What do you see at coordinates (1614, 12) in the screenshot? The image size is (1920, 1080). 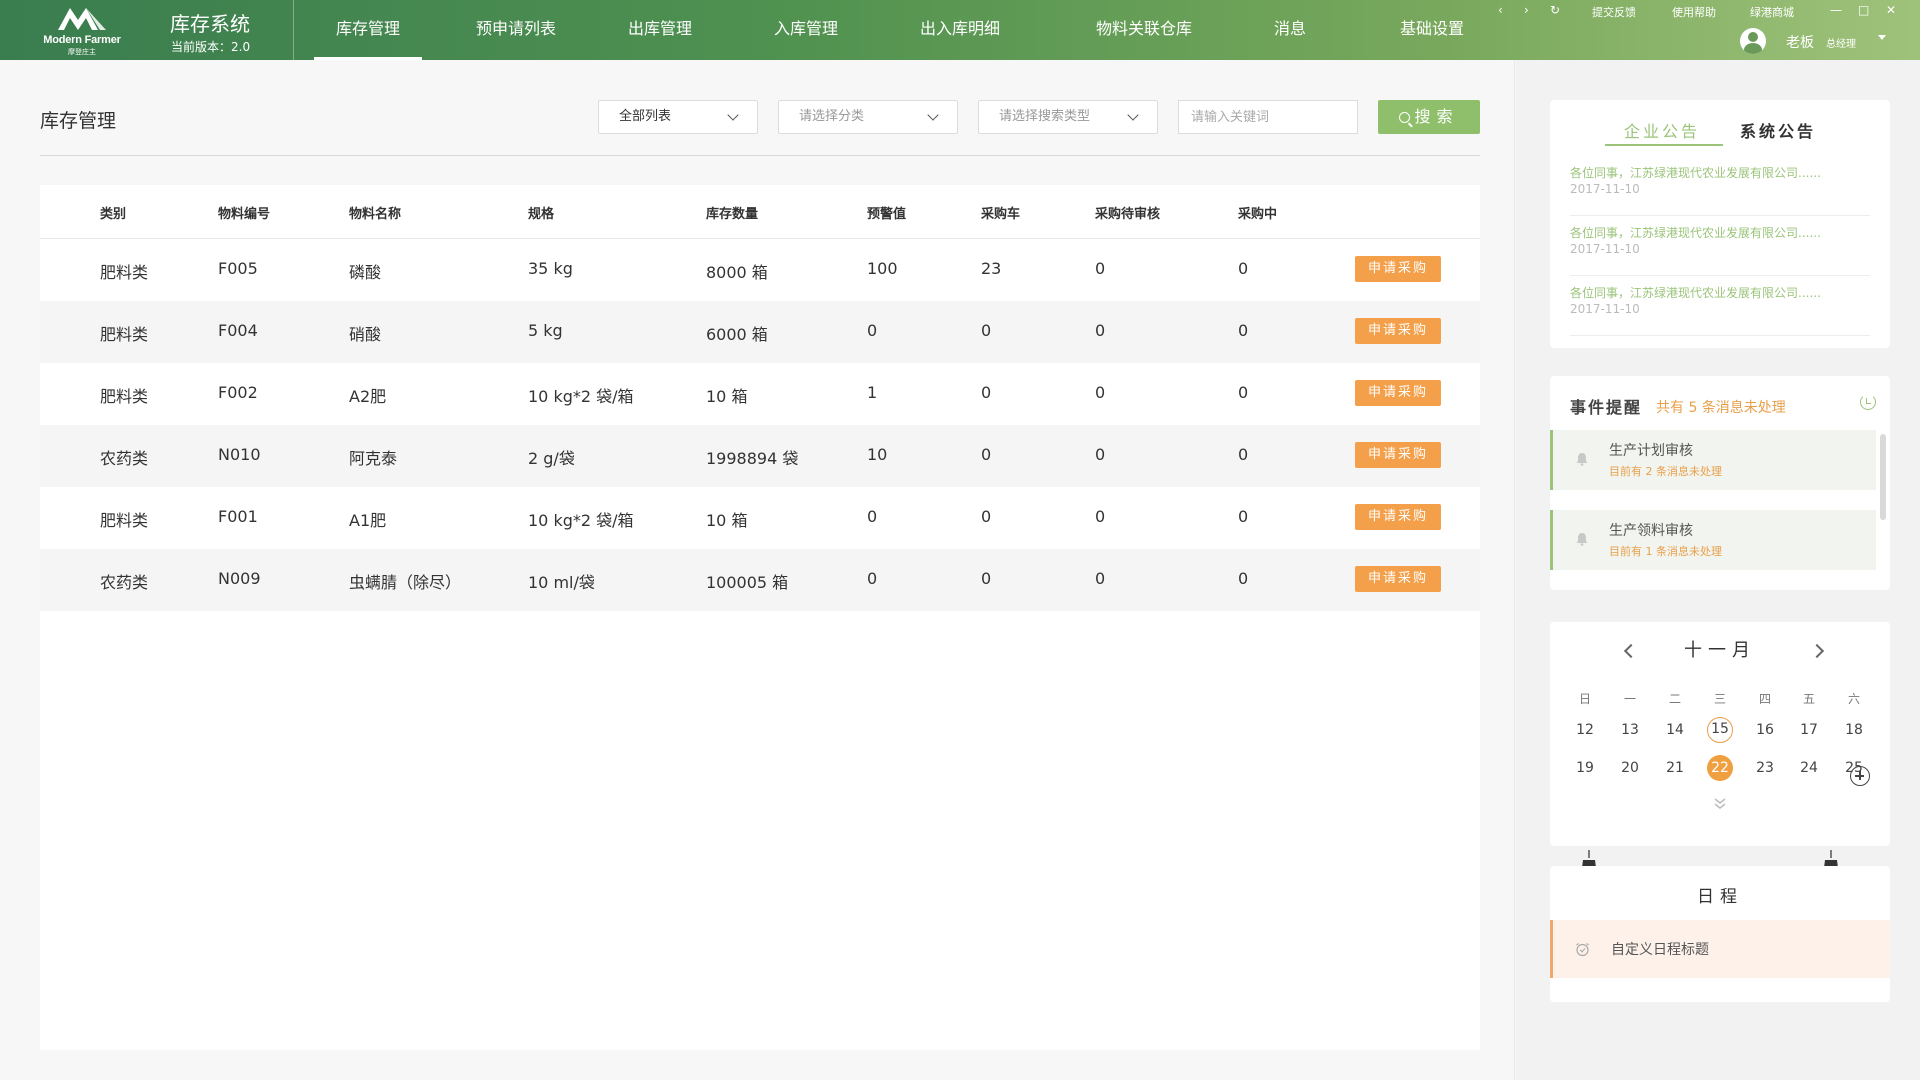 I see `feedback-link: 提交反馈` at bounding box center [1614, 12].